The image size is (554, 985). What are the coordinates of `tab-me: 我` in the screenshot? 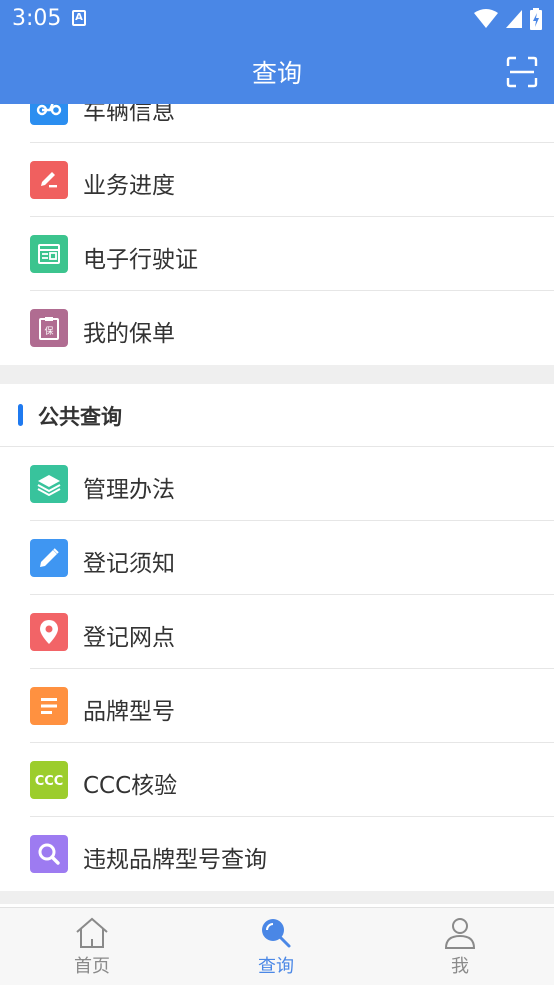 It's located at (460, 946).